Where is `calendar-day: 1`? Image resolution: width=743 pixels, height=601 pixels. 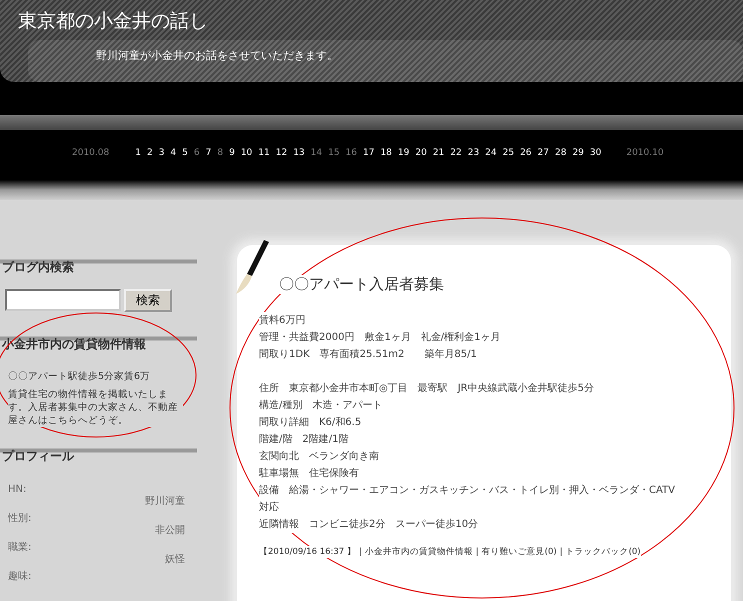 calendar-day: 1 is located at coordinates (138, 153).